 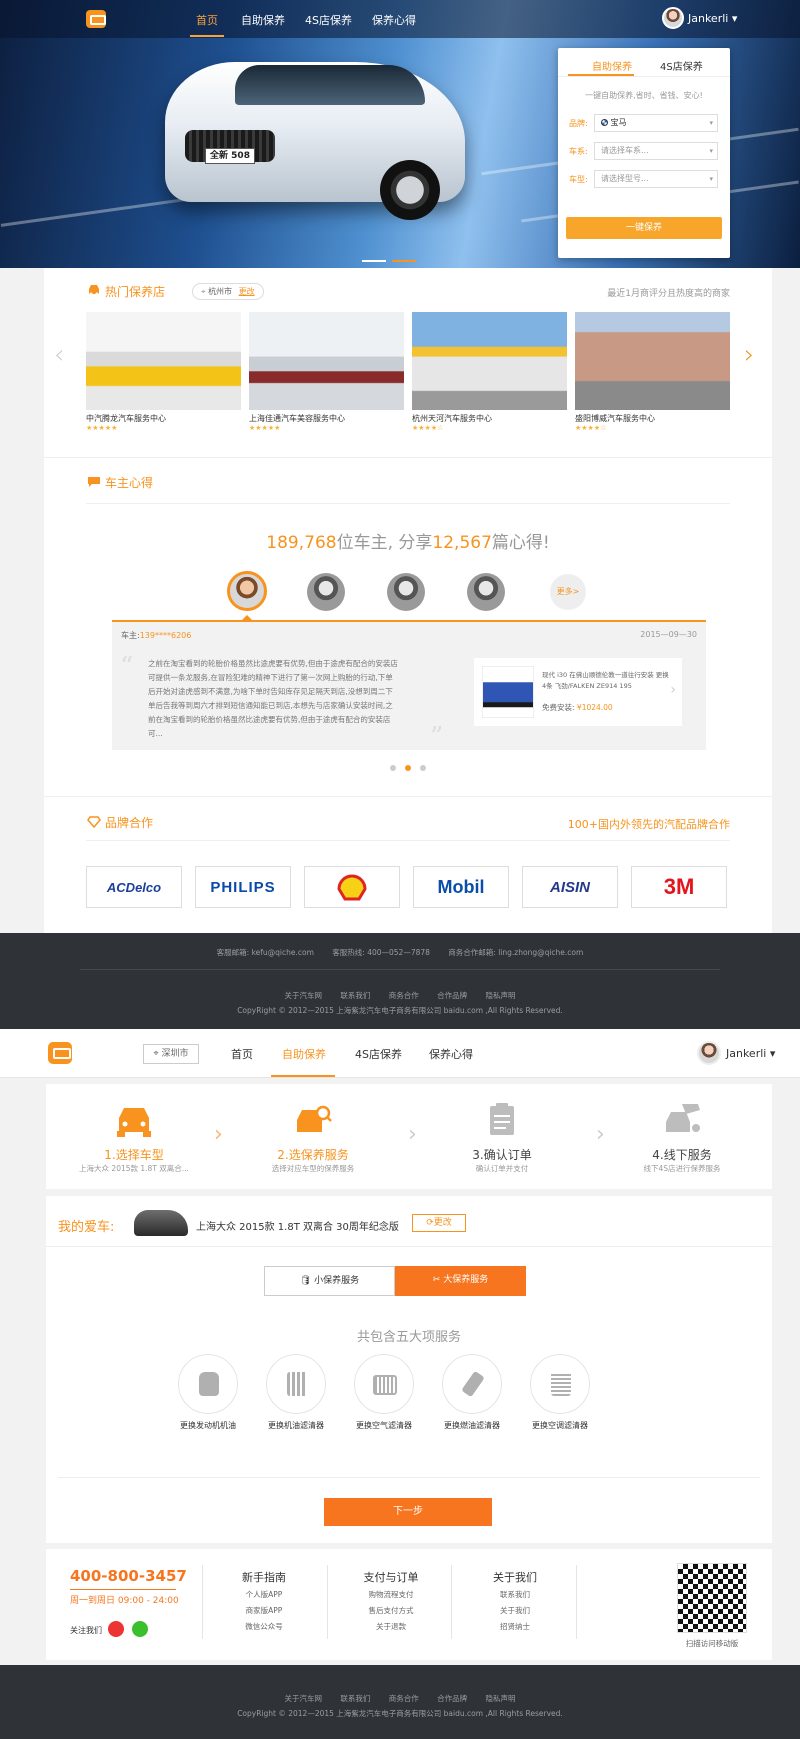 What do you see at coordinates (140, 1629) in the screenshot?
I see `wechat-icon` at bounding box center [140, 1629].